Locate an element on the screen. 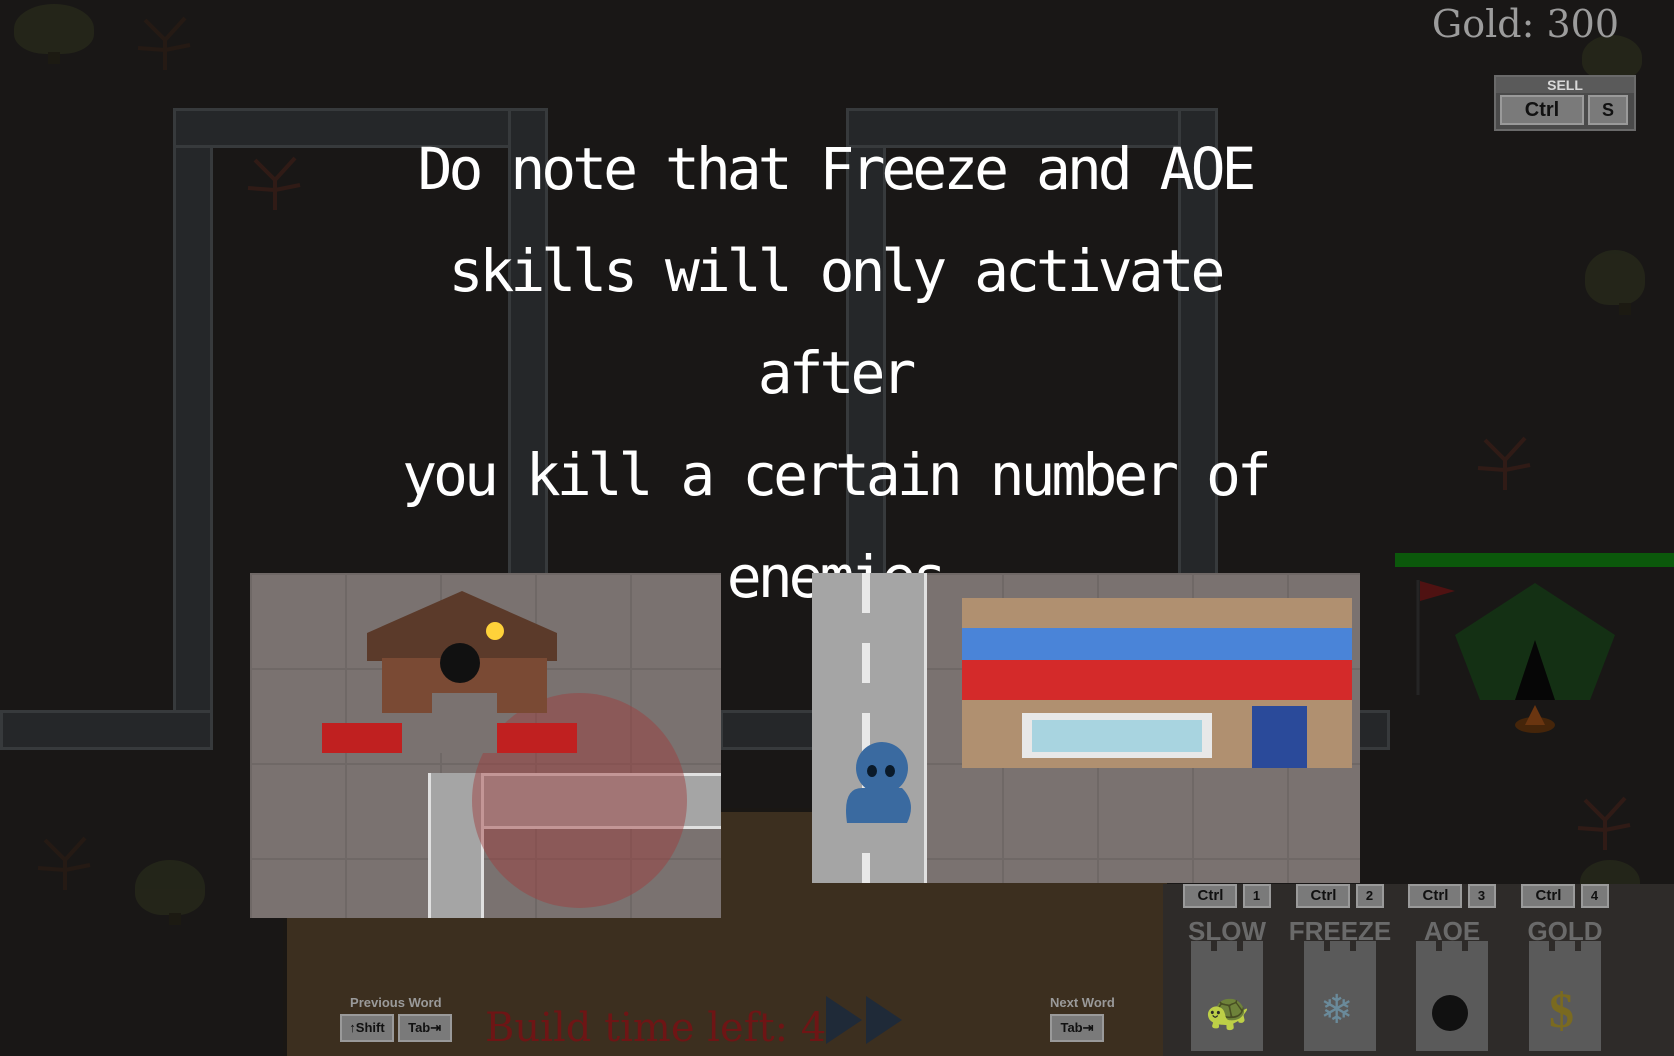 This screenshot has width=1674, height=1056. freeze-tower-icon: ❄ is located at coordinates (1340, 996).